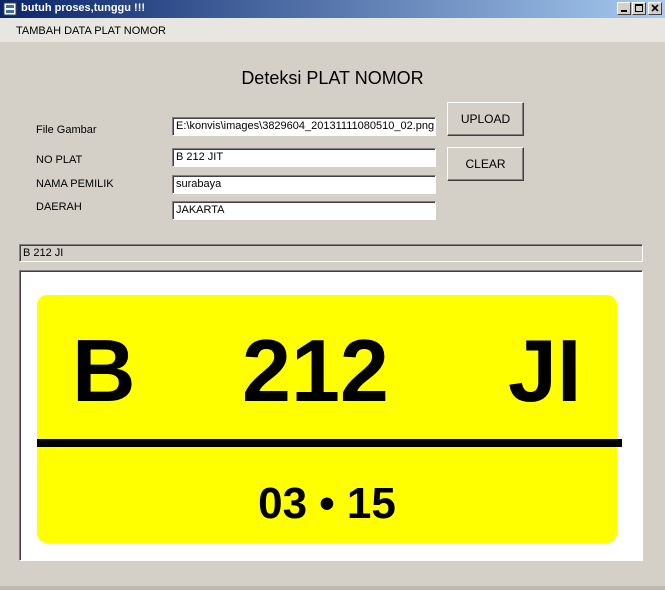 This screenshot has height=590, width=665. What do you see at coordinates (332, 9) in the screenshot?
I see `title-bar: butuh proses,tunggu !!!` at bounding box center [332, 9].